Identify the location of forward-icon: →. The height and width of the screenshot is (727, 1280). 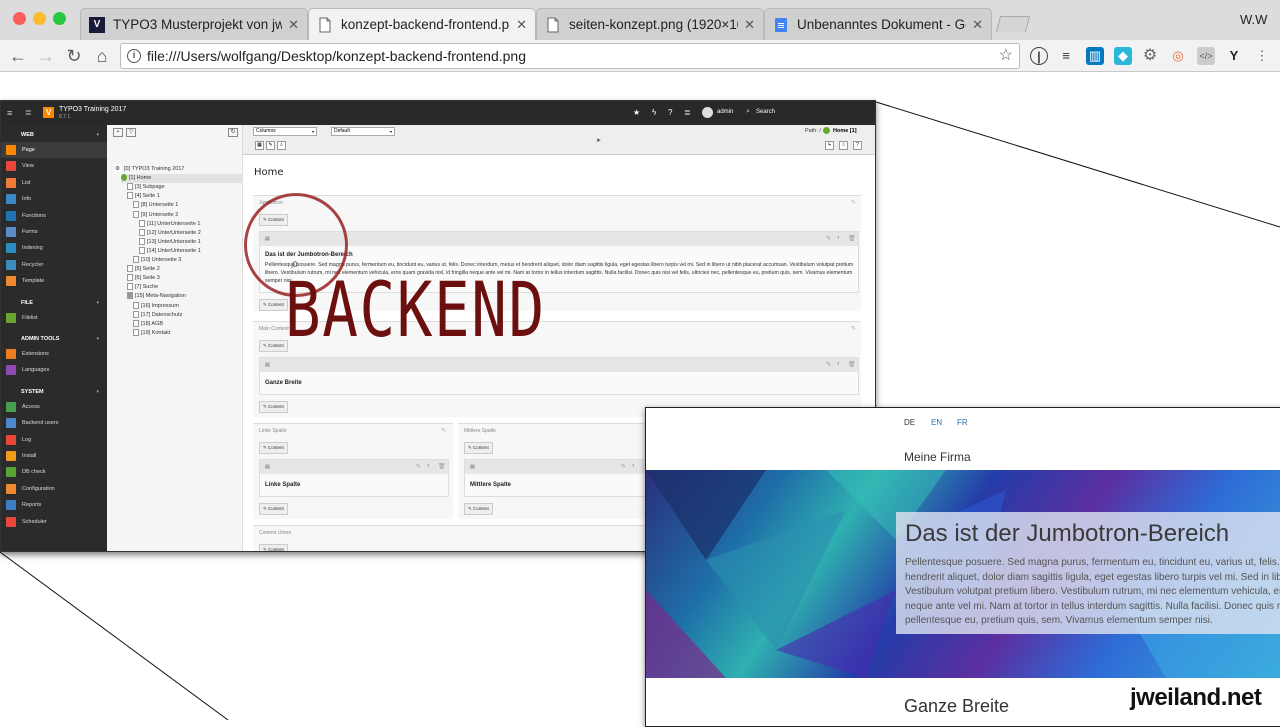
(46, 56).